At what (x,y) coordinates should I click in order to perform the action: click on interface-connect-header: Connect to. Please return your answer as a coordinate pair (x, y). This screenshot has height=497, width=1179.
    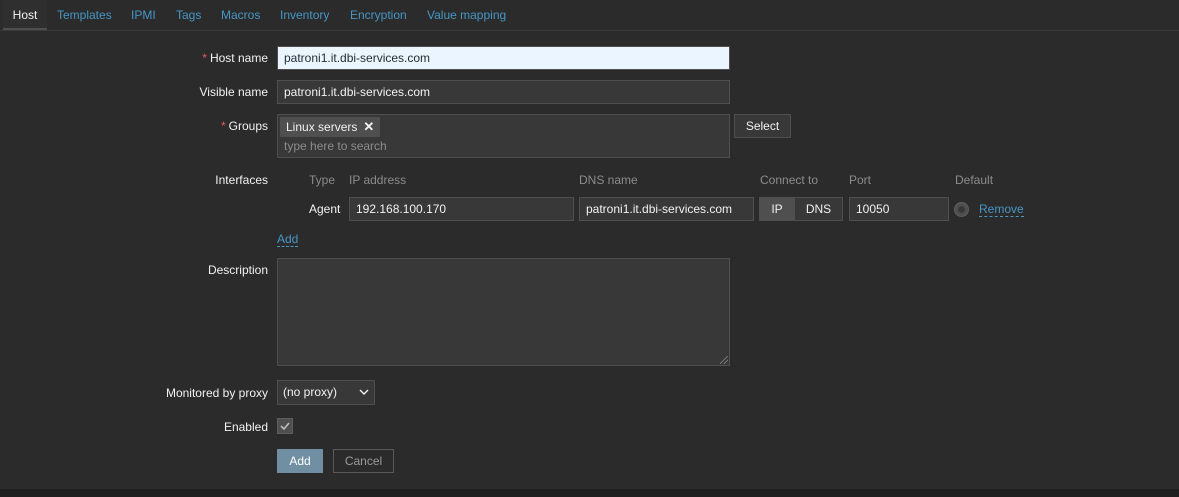
    Looking at the image, I should click on (789, 180).